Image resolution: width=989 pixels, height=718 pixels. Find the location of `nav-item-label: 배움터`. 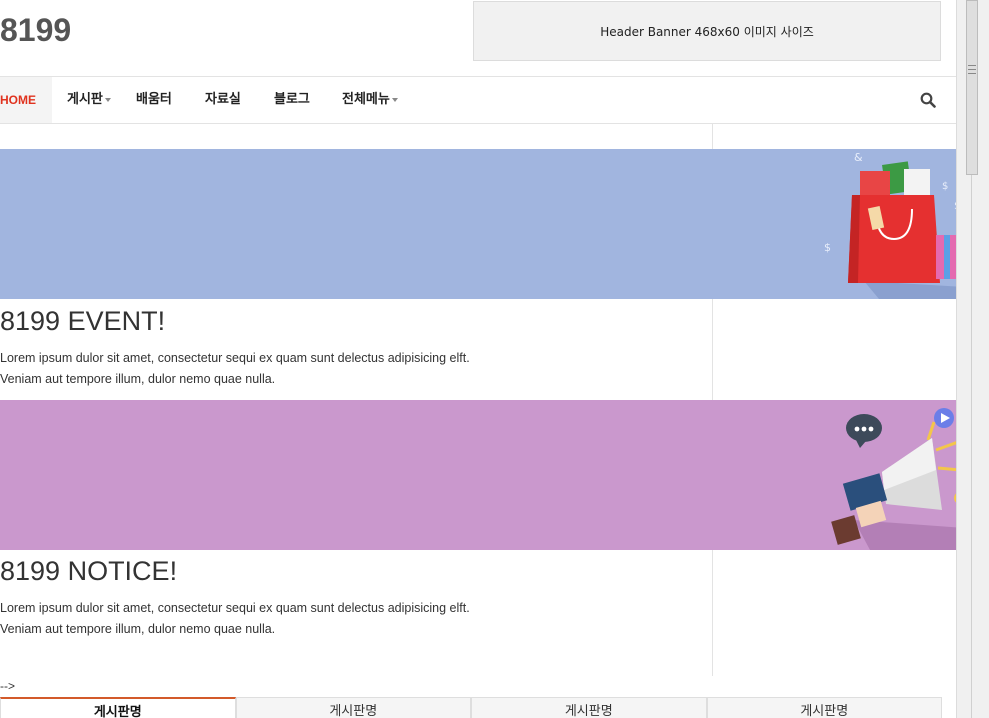

nav-item-label: 배움터 is located at coordinates (154, 99).